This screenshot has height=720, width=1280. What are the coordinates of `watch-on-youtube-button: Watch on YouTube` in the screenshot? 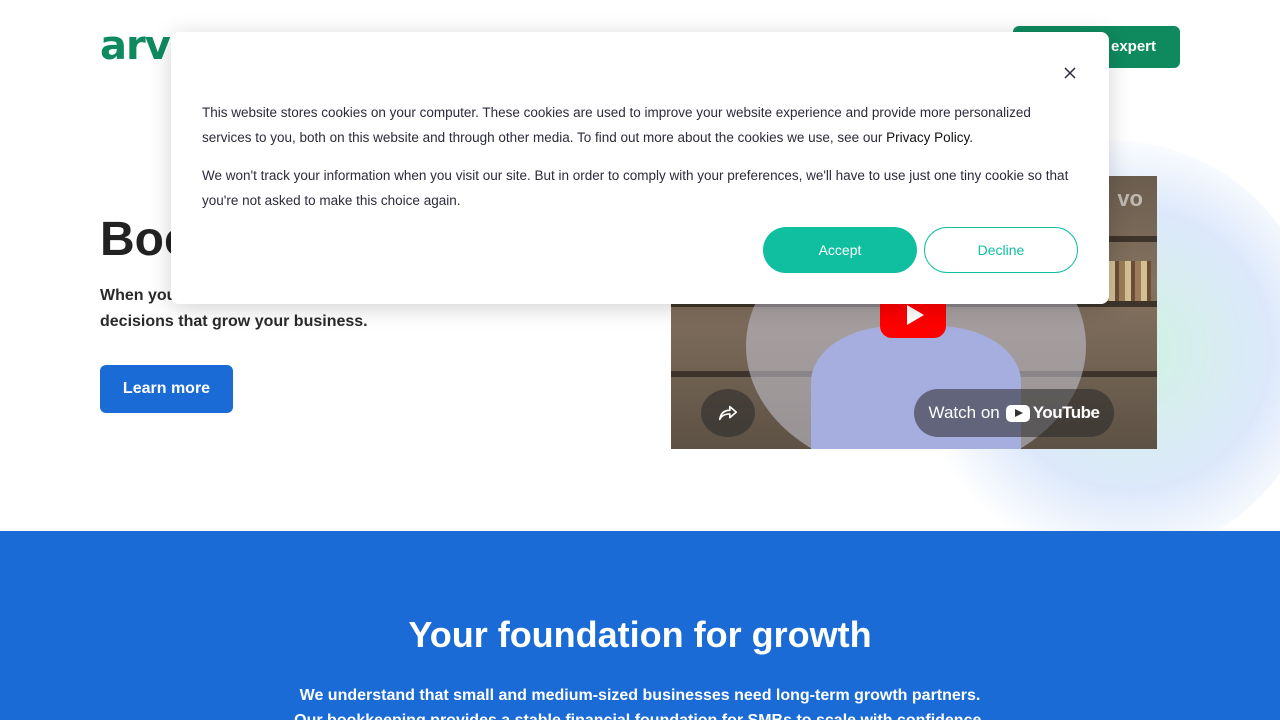 It's located at (1014, 413).